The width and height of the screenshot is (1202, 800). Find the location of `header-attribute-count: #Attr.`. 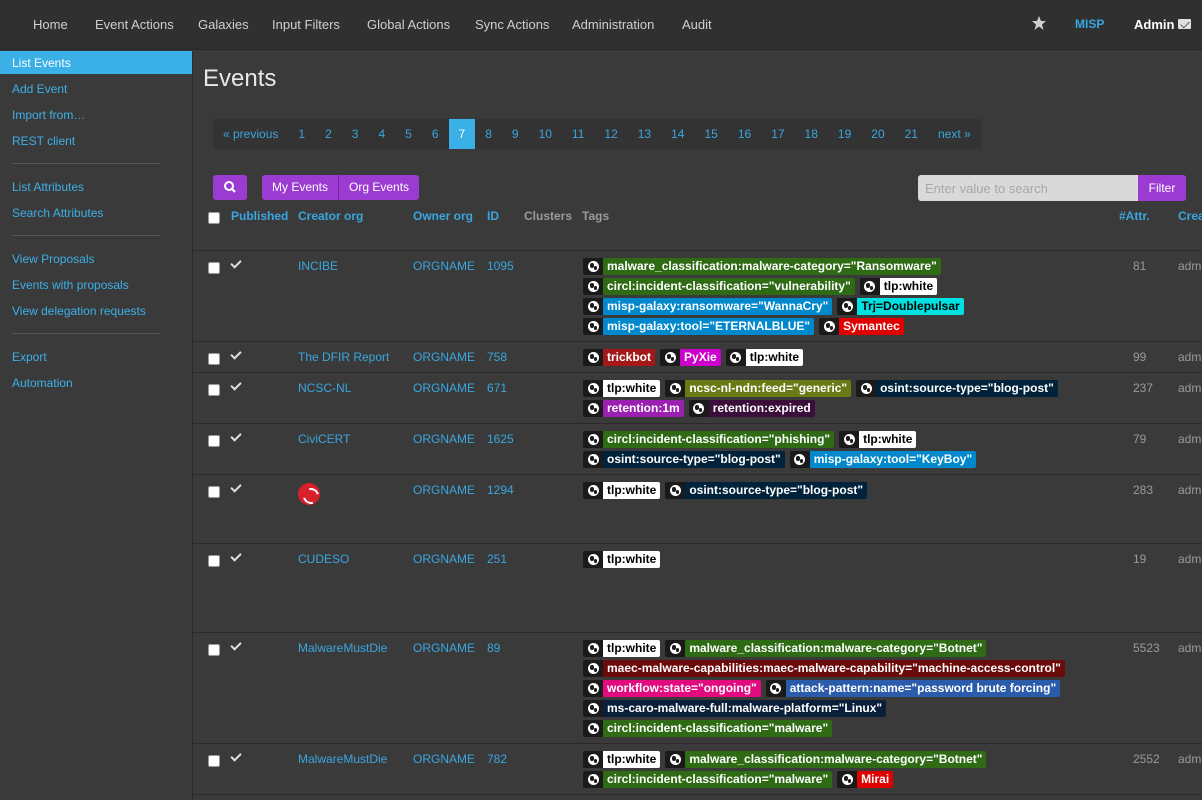

header-attribute-count: #Attr. is located at coordinates (1134, 216).